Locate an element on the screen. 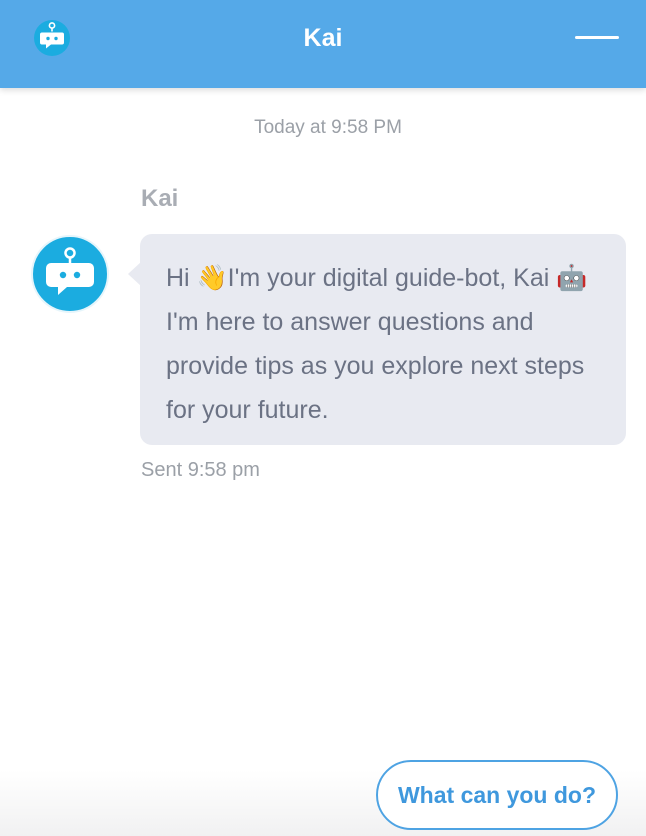 The width and height of the screenshot is (646, 836). conversation-timestamp: Today at 9:58 PM is located at coordinates (328, 127).